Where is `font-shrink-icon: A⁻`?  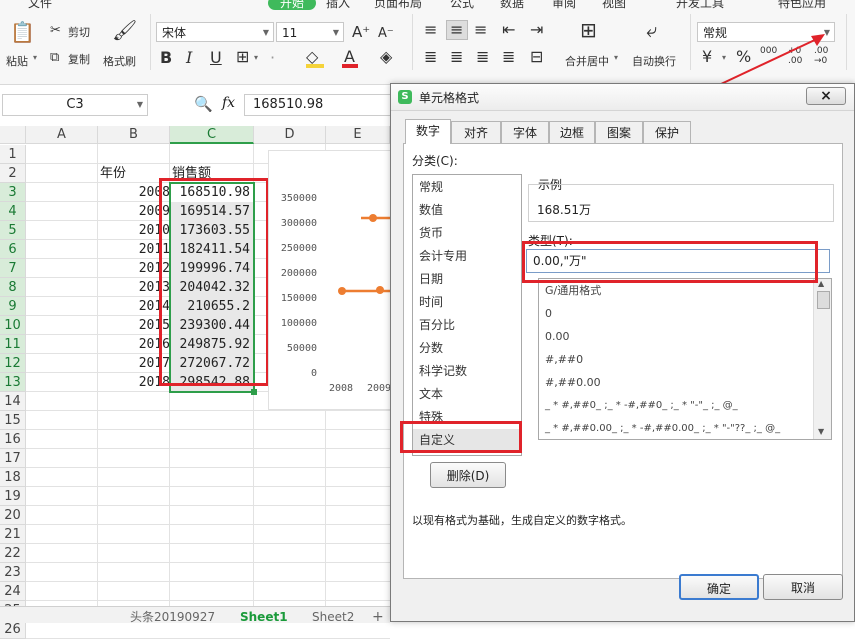
font-shrink-icon: A⁻ is located at coordinates (386, 34).